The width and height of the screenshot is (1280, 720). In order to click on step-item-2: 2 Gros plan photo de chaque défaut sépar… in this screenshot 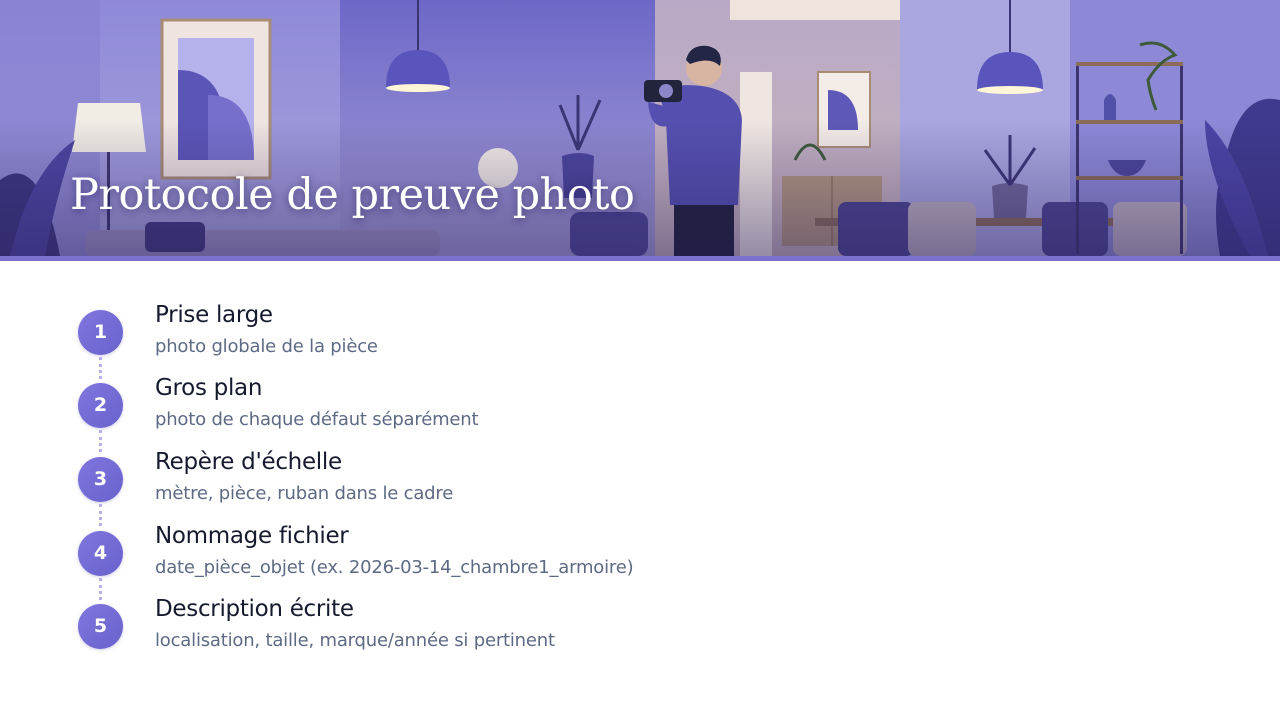, I will do `click(528, 412)`.